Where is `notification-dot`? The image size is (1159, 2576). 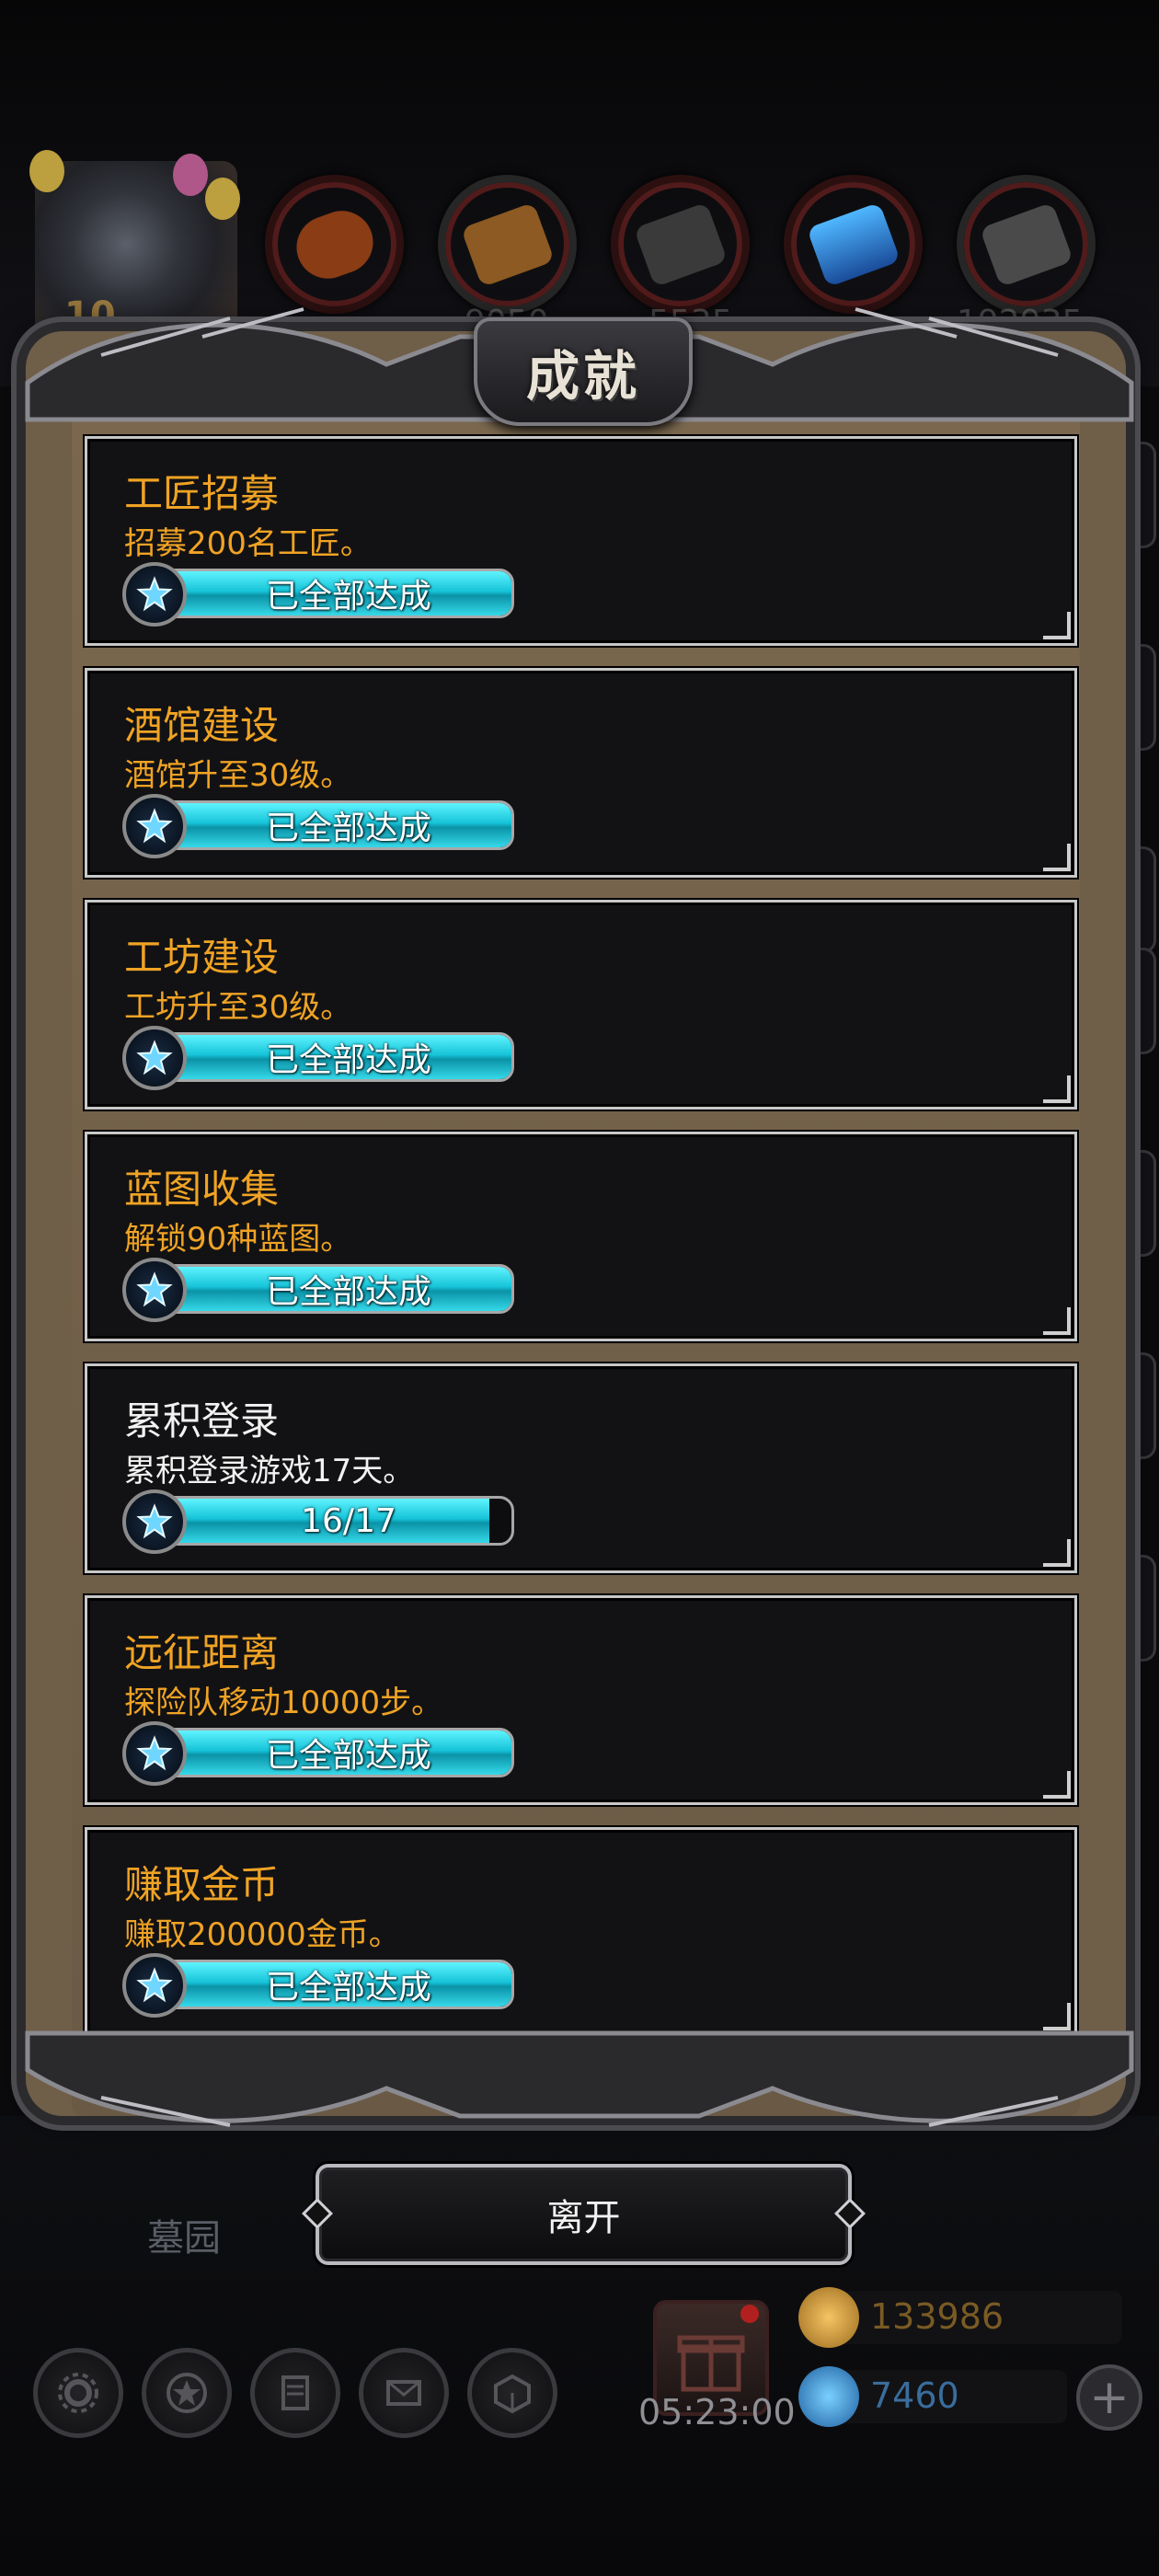
notification-dot is located at coordinates (749, 2314).